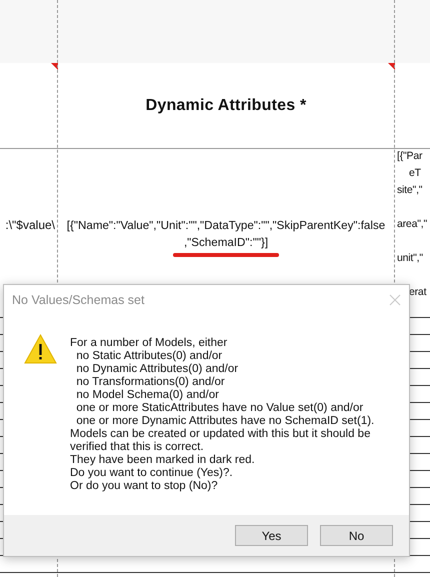 This screenshot has width=430, height=577. I want to click on cell-text: eT, so click(415, 173).